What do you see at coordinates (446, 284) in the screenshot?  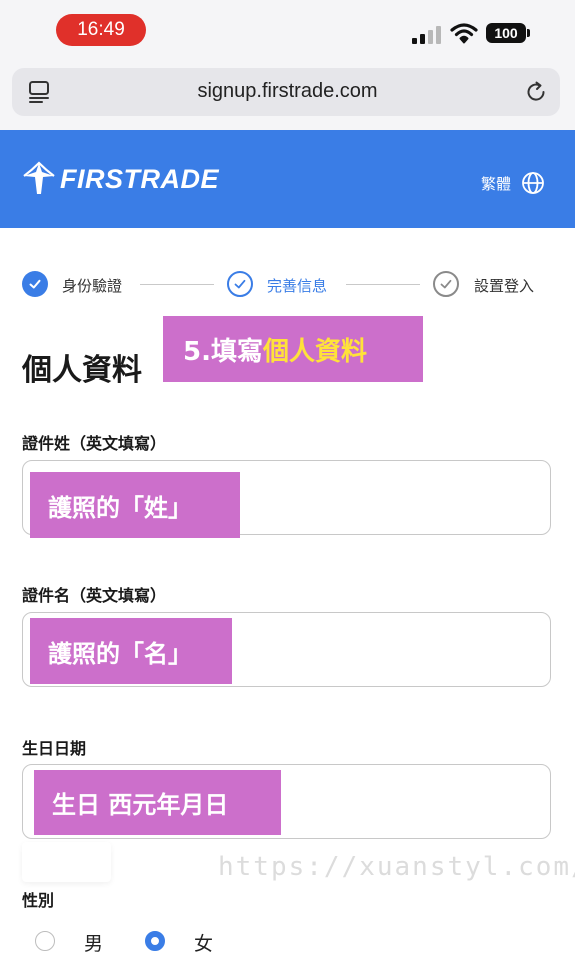 I see `step-3-check-icon` at bounding box center [446, 284].